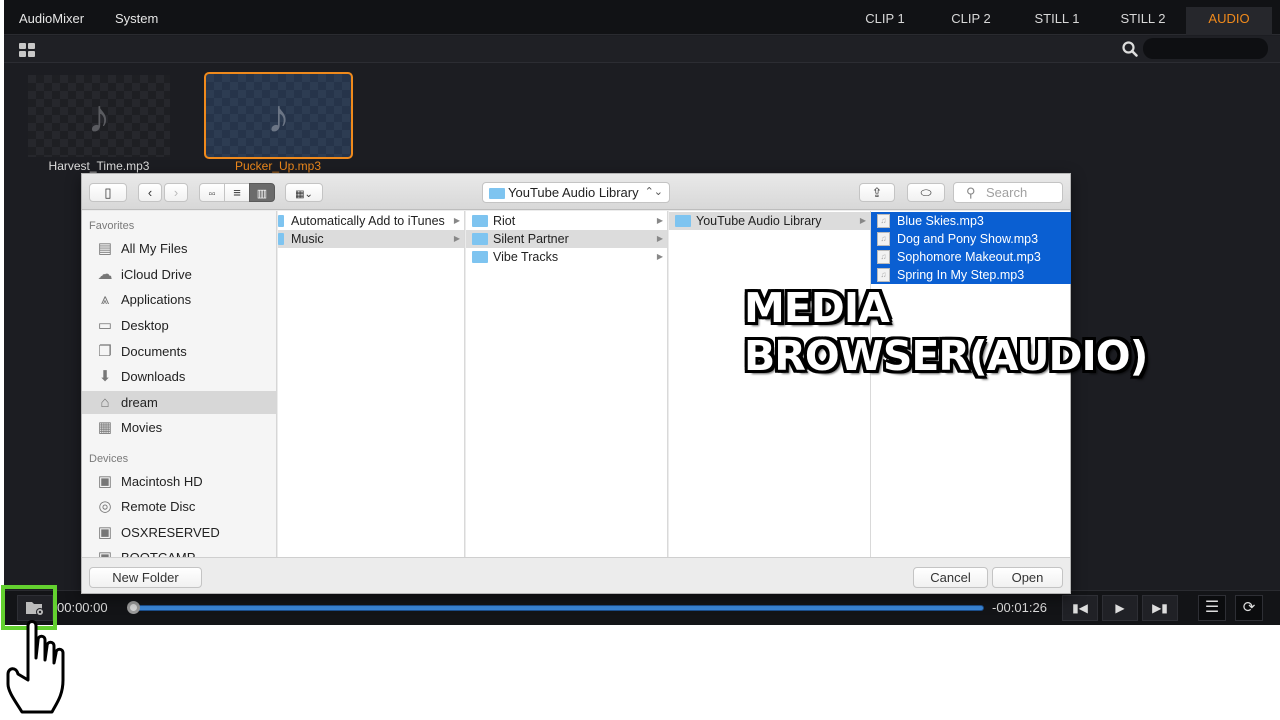 This screenshot has height=720, width=1280. I want to click on play-button: ▶, so click(1120, 608).